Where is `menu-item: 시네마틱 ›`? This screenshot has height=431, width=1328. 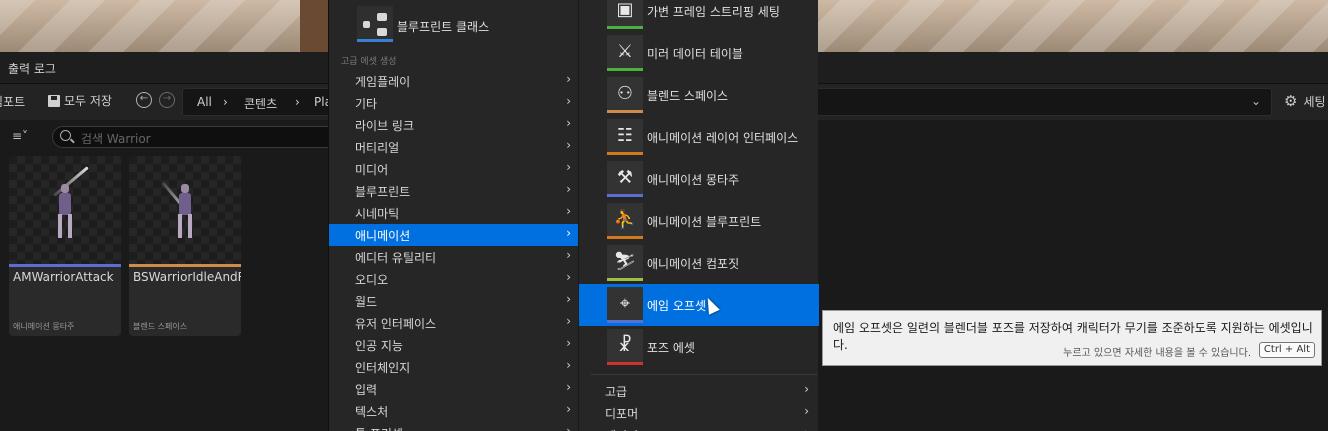 menu-item: 시네마틱 › is located at coordinates (454, 213).